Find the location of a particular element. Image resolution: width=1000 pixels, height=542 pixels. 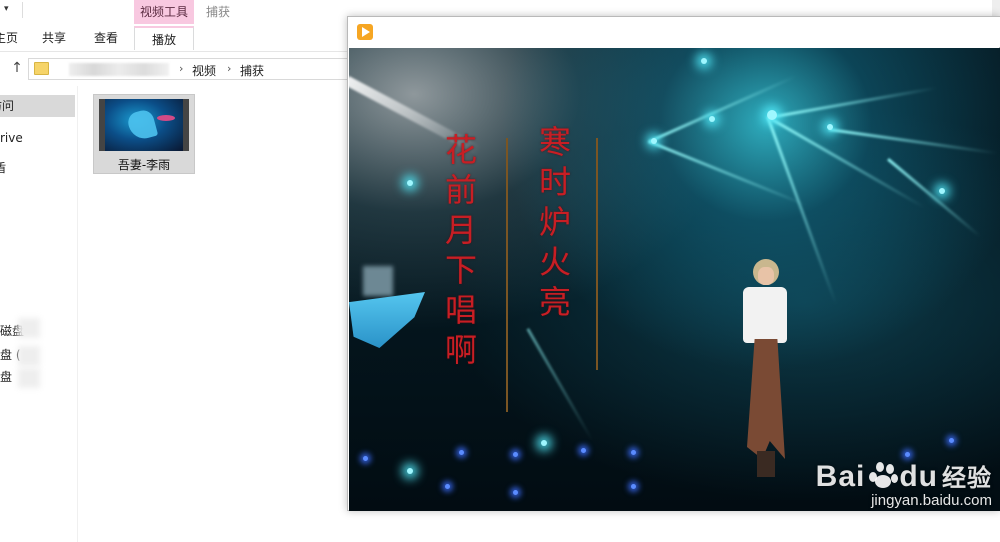

lyric-char: 花 is located at coordinates (460, 150).